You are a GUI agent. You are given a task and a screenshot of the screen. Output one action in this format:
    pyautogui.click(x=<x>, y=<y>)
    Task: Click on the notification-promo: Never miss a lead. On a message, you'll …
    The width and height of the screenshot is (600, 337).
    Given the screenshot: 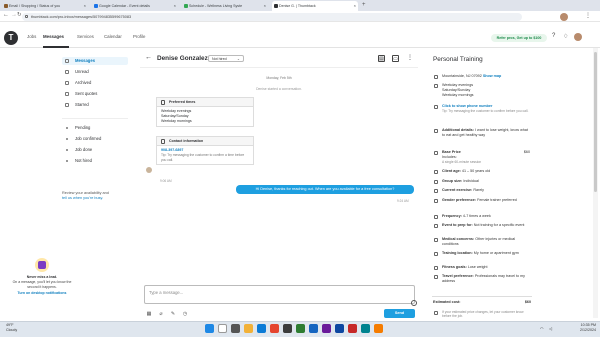 What is the action you would take?
    pyautogui.click(x=42, y=283)
    